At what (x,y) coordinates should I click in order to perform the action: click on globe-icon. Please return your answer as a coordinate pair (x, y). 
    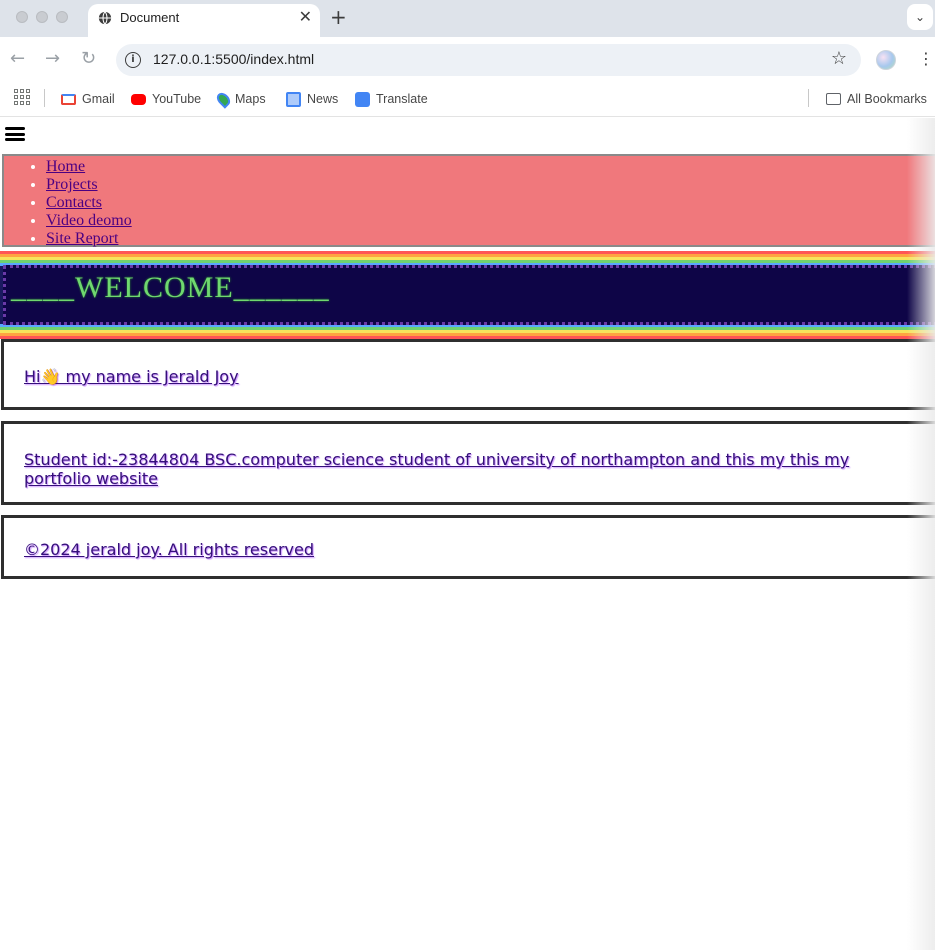
    Looking at the image, I should click on (105, 18).